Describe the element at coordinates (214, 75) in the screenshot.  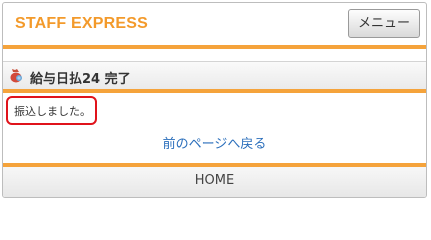
I see `page-title-bar: 給与日払24 完了` at that location.